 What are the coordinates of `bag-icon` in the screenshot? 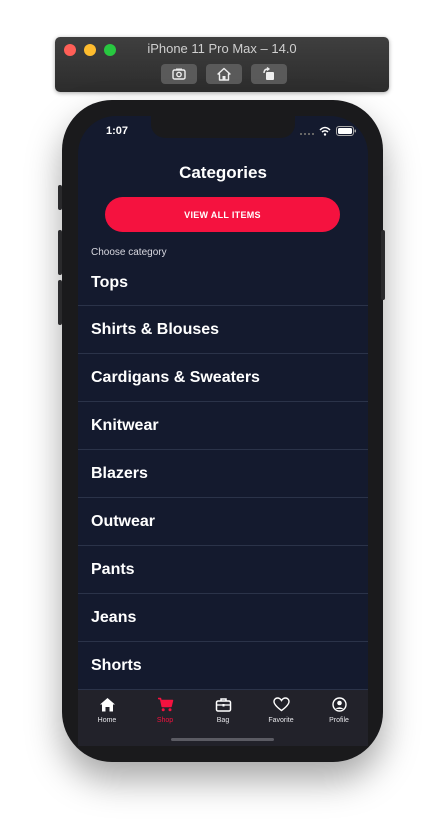 It's located at (223, 705).